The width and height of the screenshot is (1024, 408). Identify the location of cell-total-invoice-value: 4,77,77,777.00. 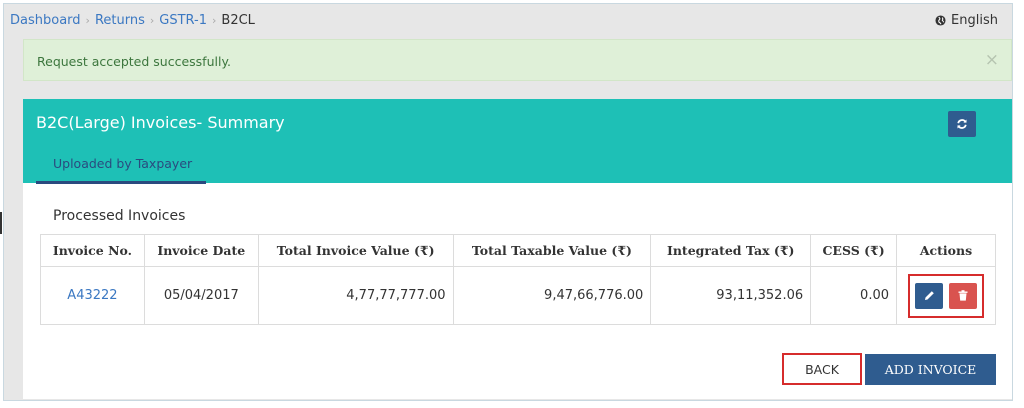
(355, 295).